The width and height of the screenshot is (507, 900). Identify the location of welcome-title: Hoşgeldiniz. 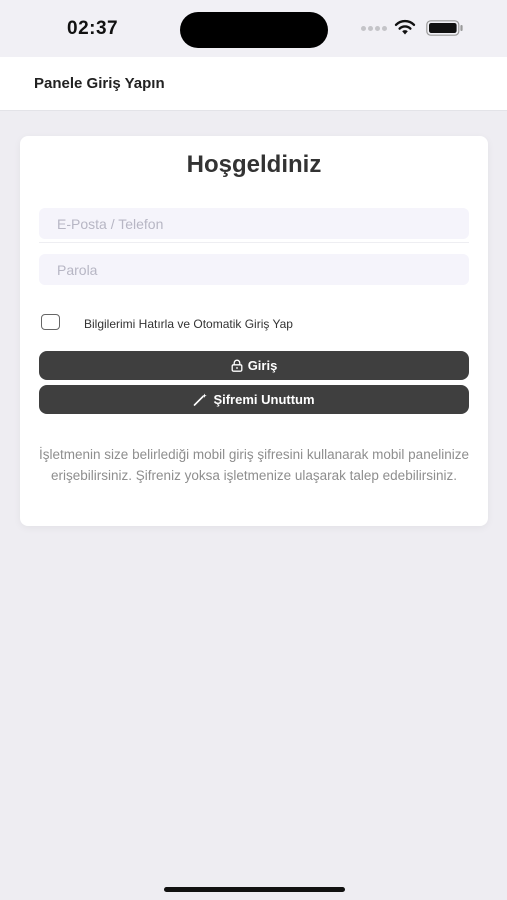
(254, 164).